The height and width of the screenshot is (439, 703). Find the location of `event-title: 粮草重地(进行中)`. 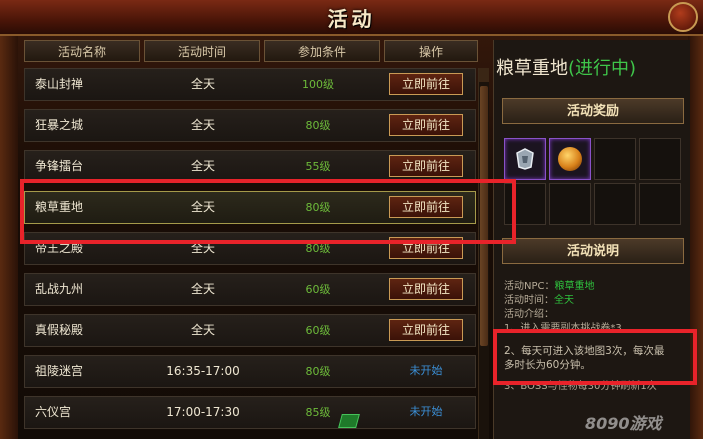

event-title: 粮草重地(进行中) is located at coordinates (566, 67).